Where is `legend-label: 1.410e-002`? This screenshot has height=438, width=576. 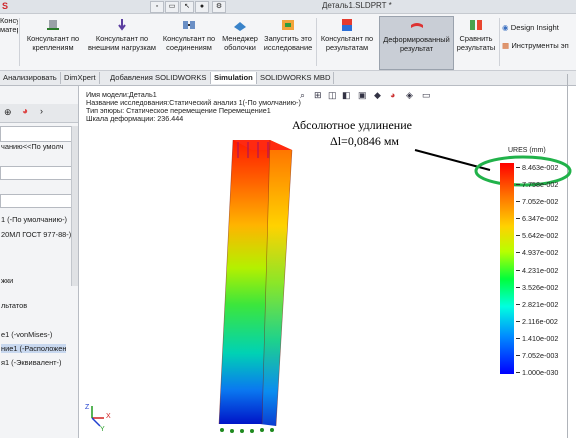 legend-label: 1.410e-002 is located at coordinates (540, 338).